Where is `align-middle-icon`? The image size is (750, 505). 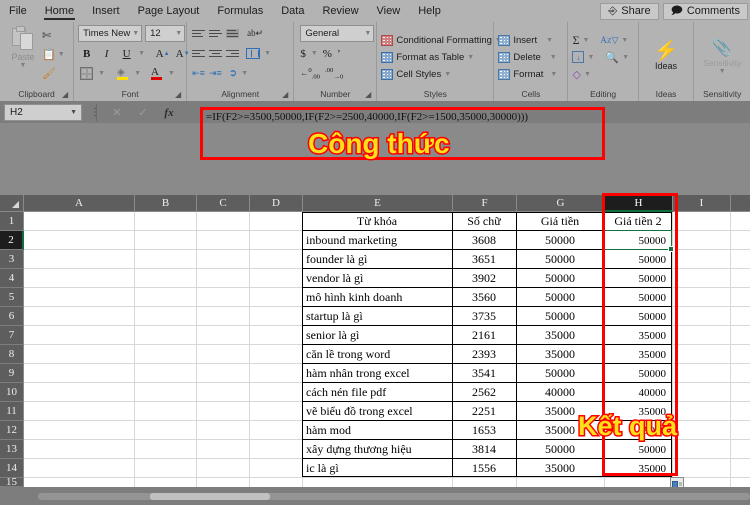 align-middle-icon is located at coordinates (216, 33).